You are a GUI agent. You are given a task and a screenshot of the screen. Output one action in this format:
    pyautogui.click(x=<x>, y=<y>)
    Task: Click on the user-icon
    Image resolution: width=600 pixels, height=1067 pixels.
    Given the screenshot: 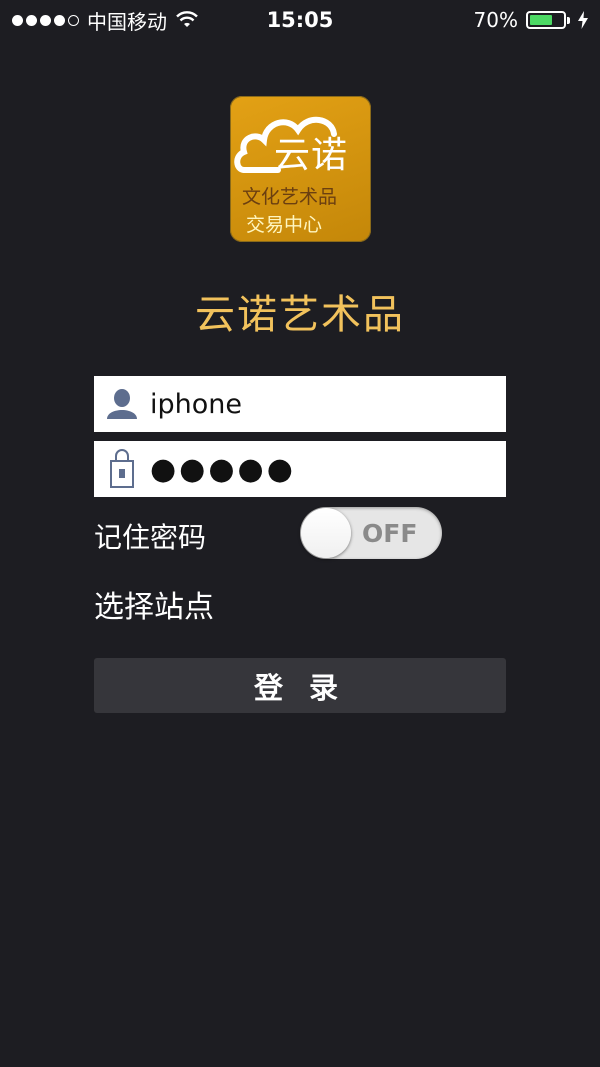 What is the action you would take?
    pyautogui.click(x=122, y=404)
    